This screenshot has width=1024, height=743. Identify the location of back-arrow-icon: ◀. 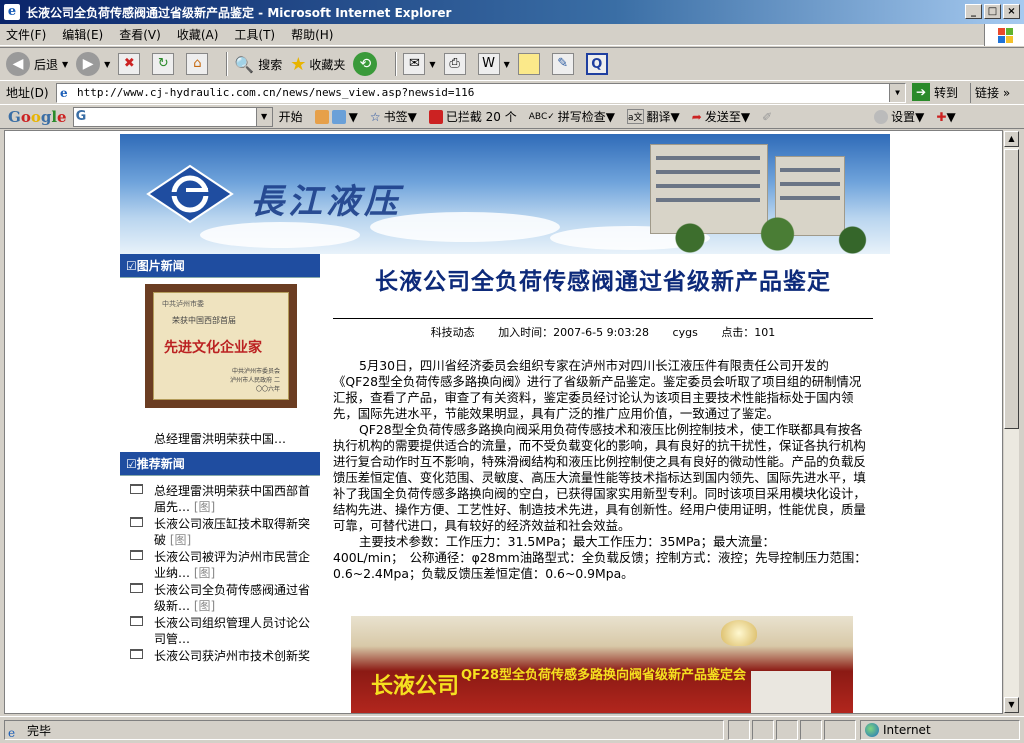
(18, 64).